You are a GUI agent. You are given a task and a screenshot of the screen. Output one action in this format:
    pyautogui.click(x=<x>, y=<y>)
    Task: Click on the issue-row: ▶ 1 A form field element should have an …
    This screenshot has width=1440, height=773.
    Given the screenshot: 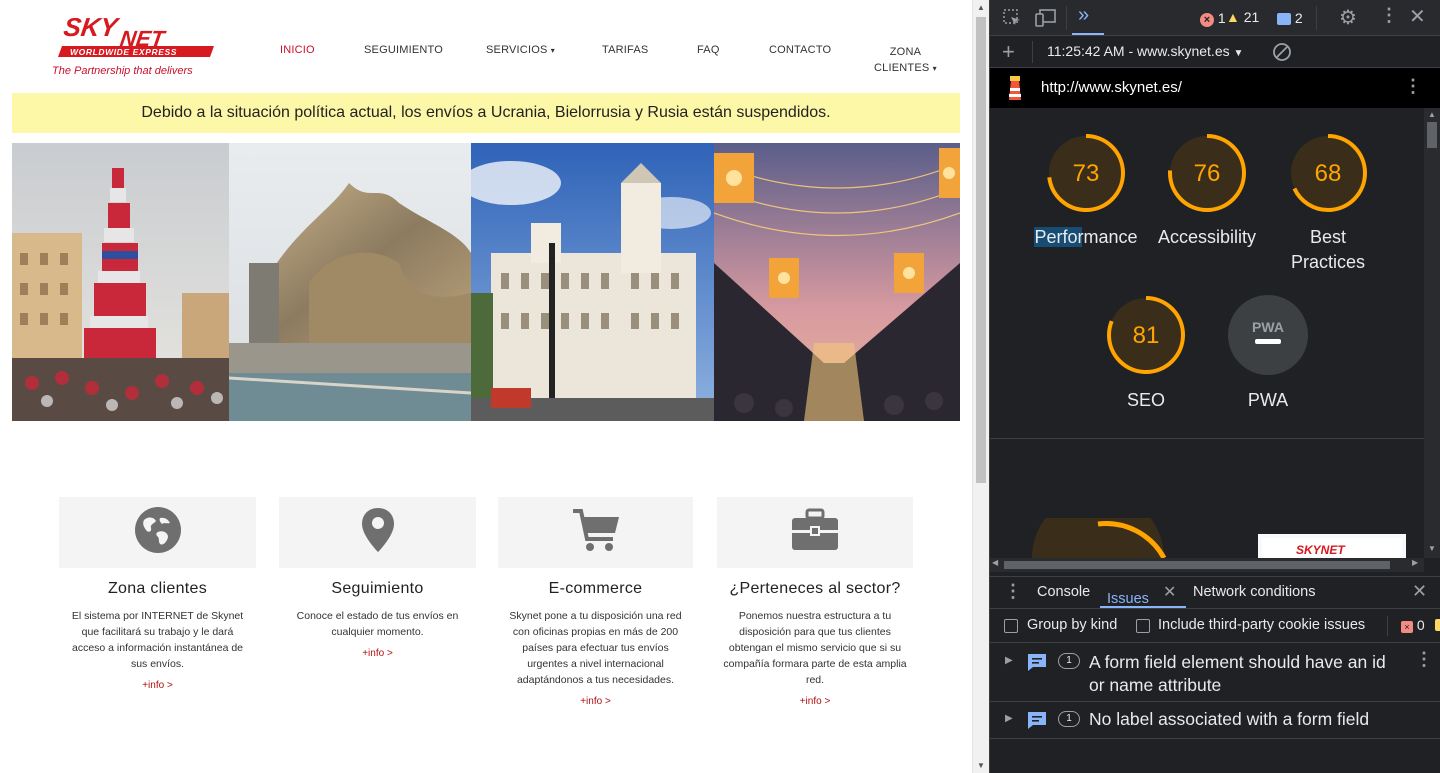 What is the action you would take?
    pyautogui.click(x=1215, y=672)
    